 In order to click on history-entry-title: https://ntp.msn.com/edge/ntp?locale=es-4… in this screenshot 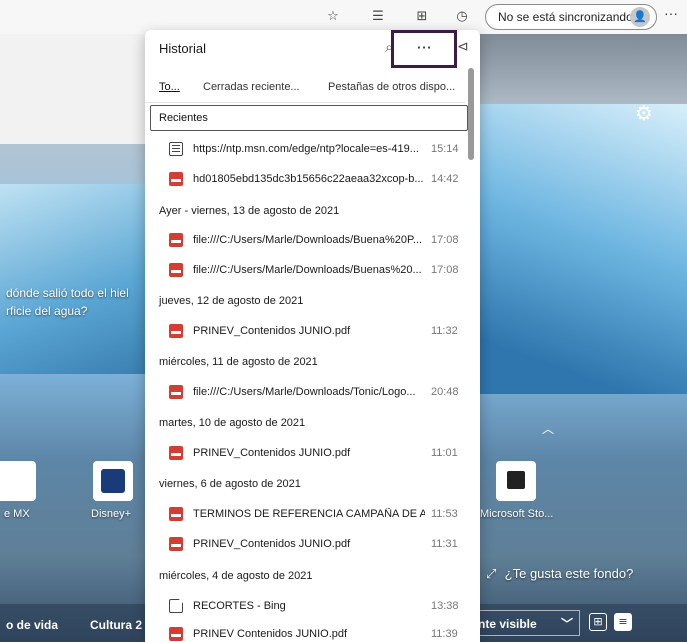, I will do `click(306, 149)`.